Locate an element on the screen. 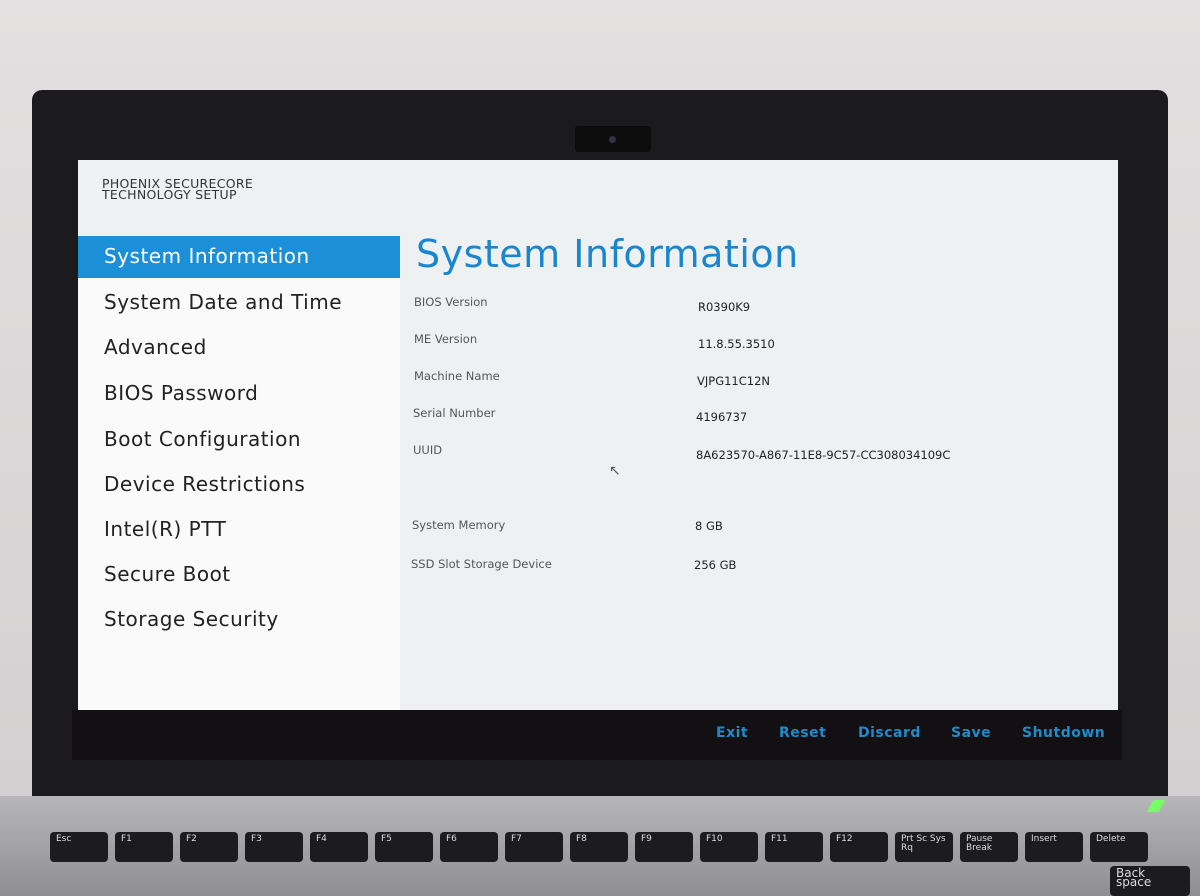  page-title: System Information is located at coordinates (607, 254).